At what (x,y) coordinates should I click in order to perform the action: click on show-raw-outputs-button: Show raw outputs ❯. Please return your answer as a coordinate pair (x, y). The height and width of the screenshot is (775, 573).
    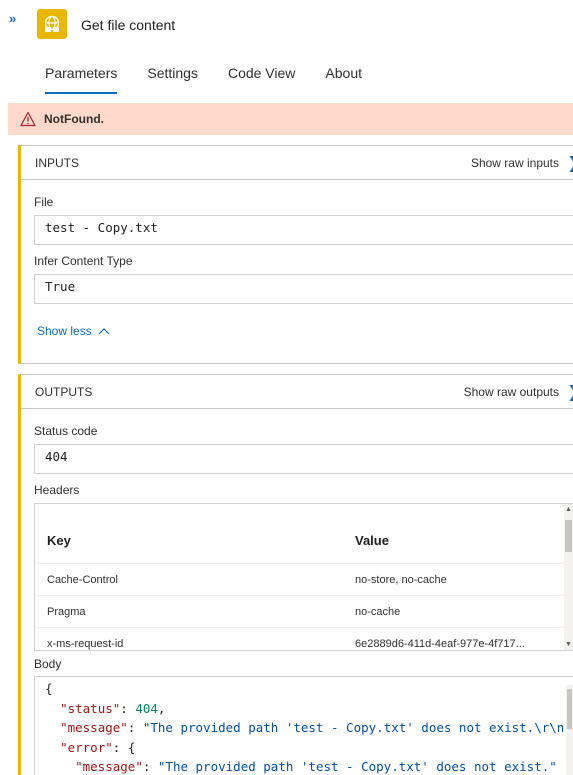
    Looking at the image, I should click on (518, 392).